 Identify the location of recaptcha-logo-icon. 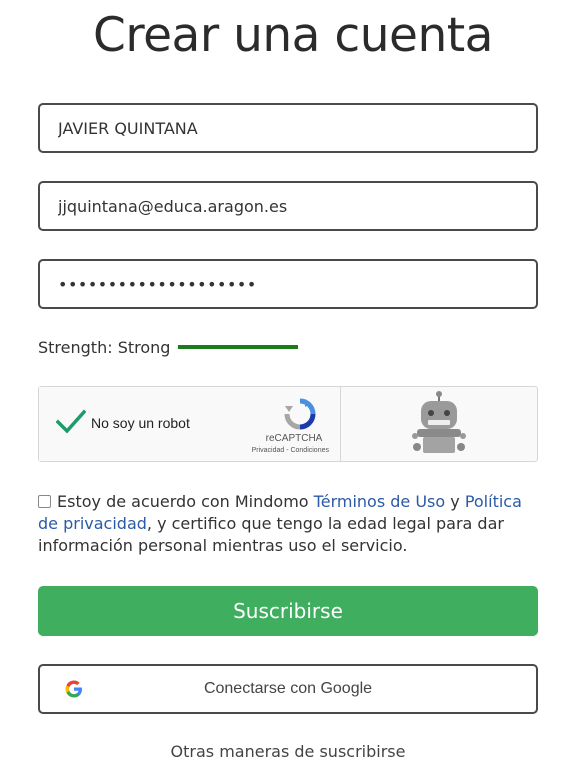
(300, 416).